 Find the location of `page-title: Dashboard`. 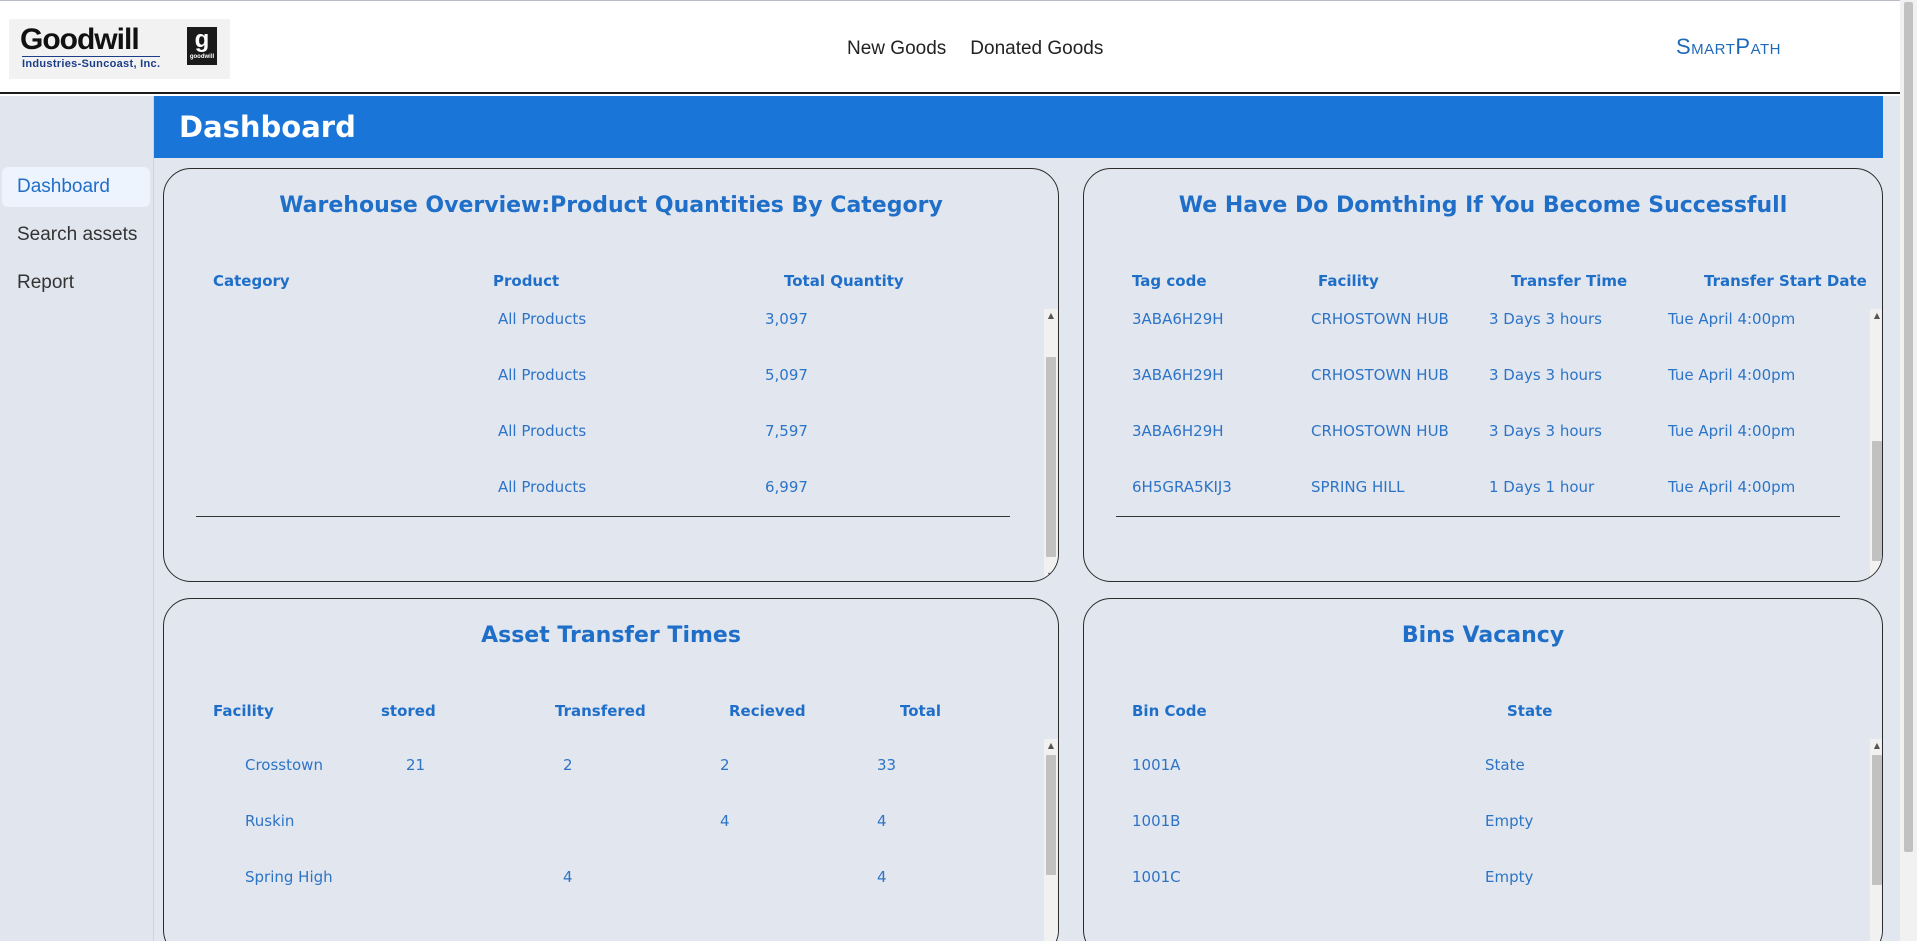

page-title: Dashboard is located at coordinates (267, 127).